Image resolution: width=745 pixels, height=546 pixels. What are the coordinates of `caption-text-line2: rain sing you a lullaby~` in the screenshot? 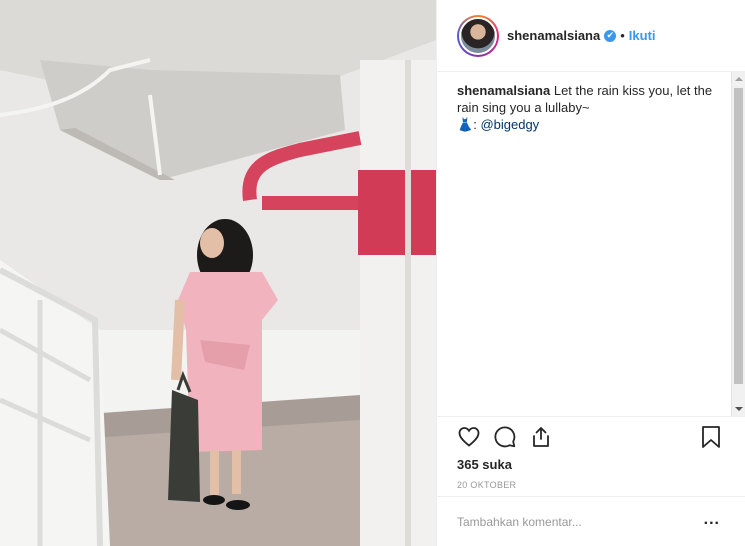 It's located at (523, 107).